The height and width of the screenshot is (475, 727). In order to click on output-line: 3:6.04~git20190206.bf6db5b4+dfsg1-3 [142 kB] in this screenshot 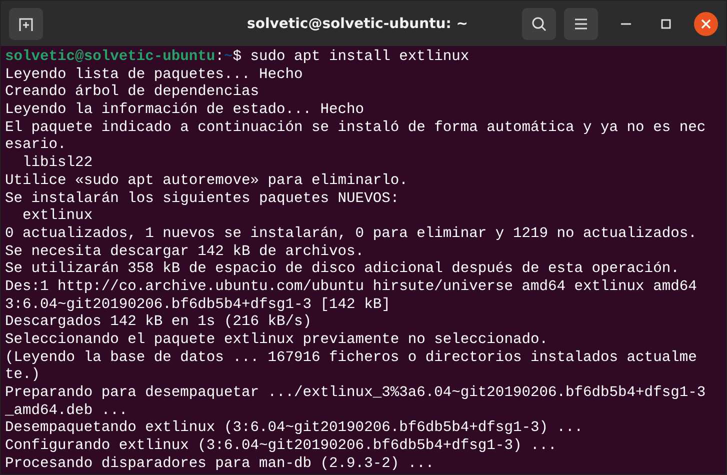, I will do `click(198, 305)`.